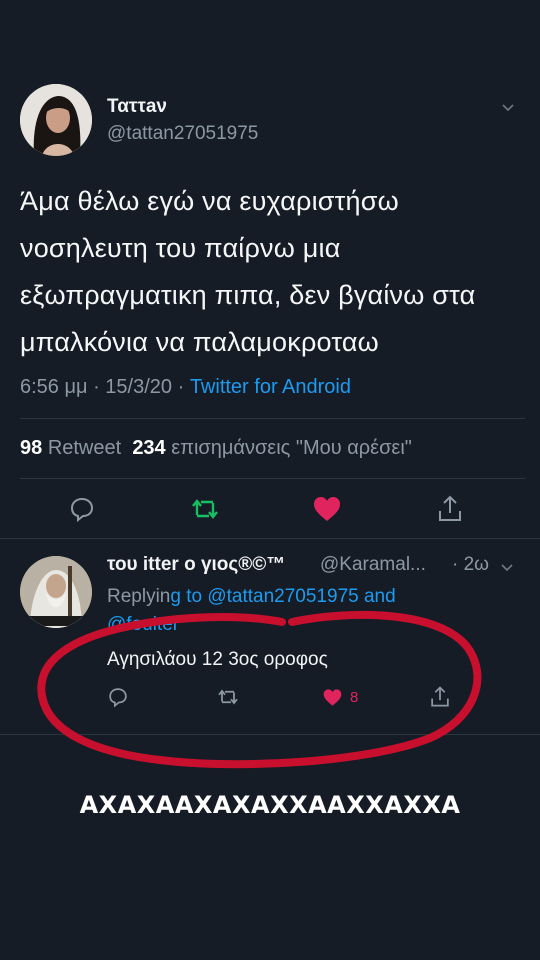 Image resolution: width=540 pixels, height=960 pixels. I want to click on retweet-count: 98, so click(31, 448).